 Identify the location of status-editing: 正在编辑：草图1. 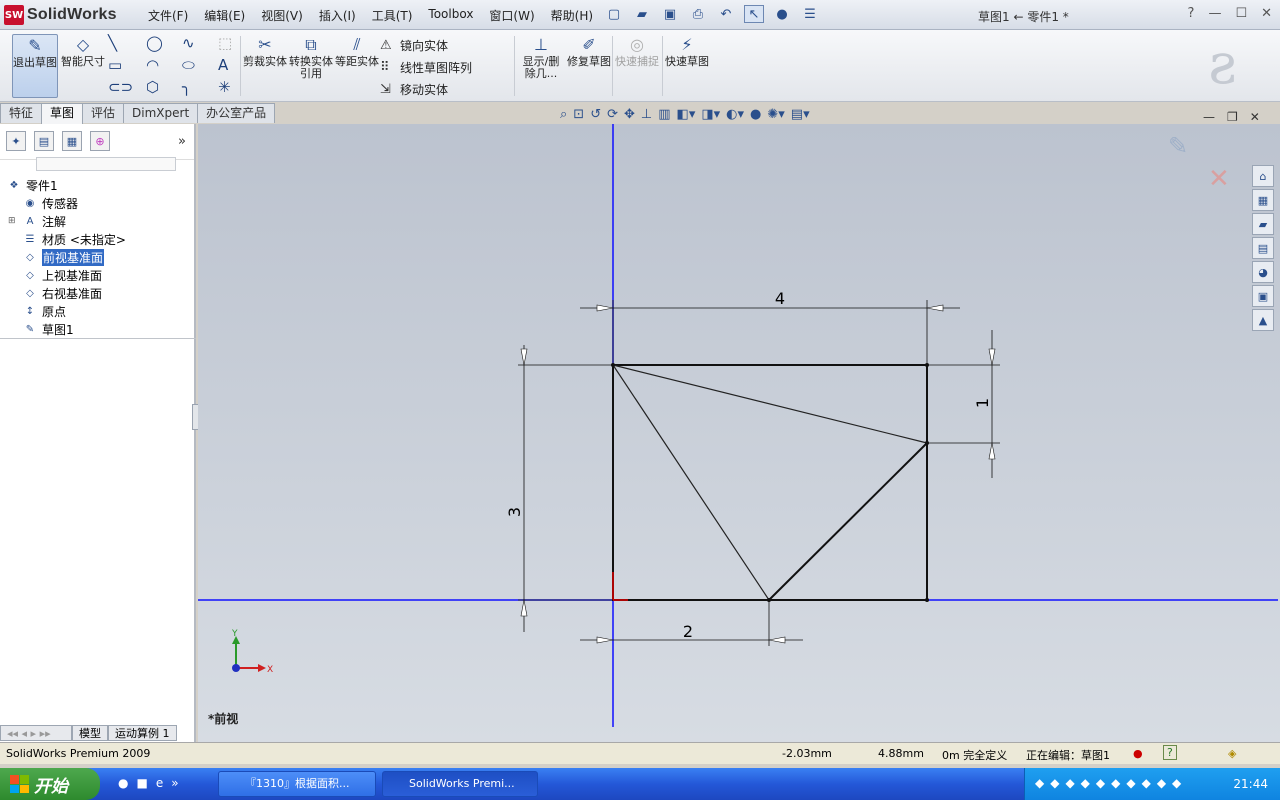
(1068, 755).